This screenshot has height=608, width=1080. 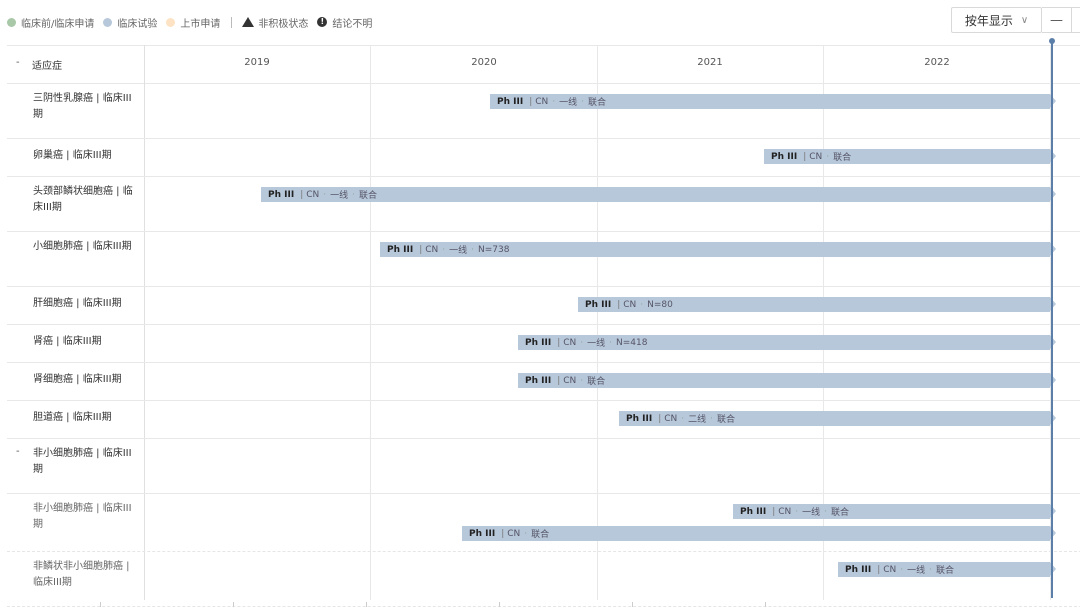 What do you see at coordinates (83, 200) in the screenshot?
I see `indication-label: 头颈部鳞状细胞癌 | 临床III期` at bounding box center [83, 200].